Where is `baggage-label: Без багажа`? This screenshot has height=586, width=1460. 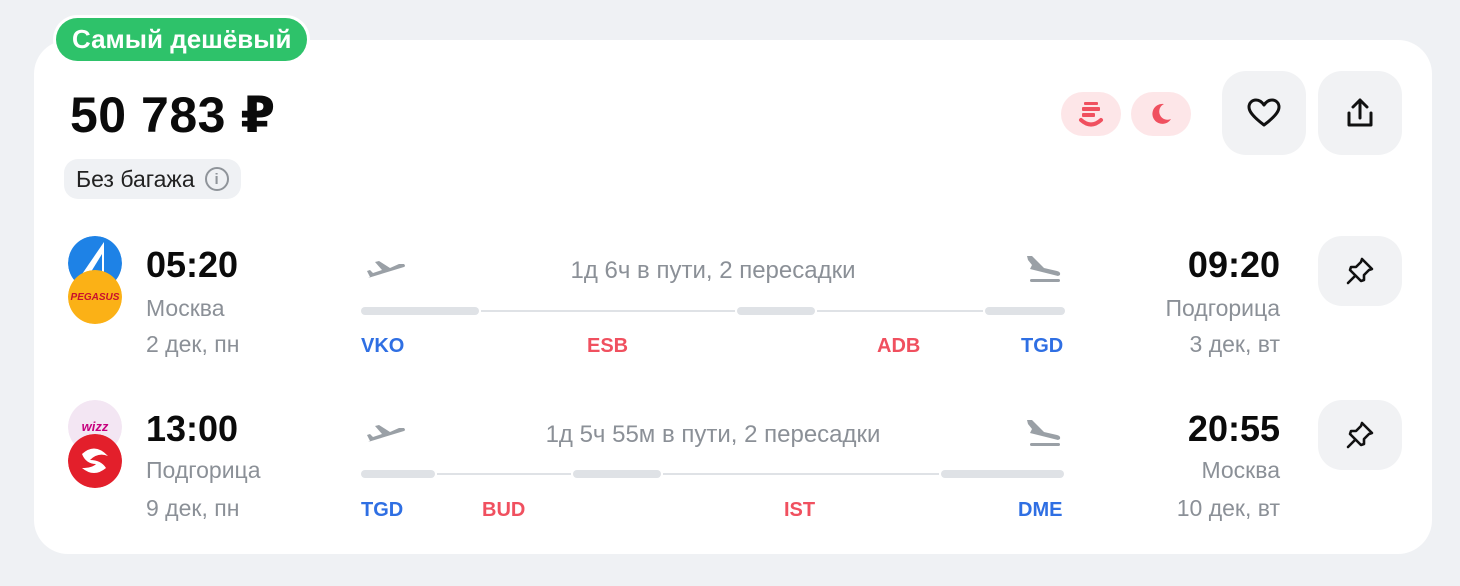
baggage-label: Без багажа is located at coordinates (135, 178).